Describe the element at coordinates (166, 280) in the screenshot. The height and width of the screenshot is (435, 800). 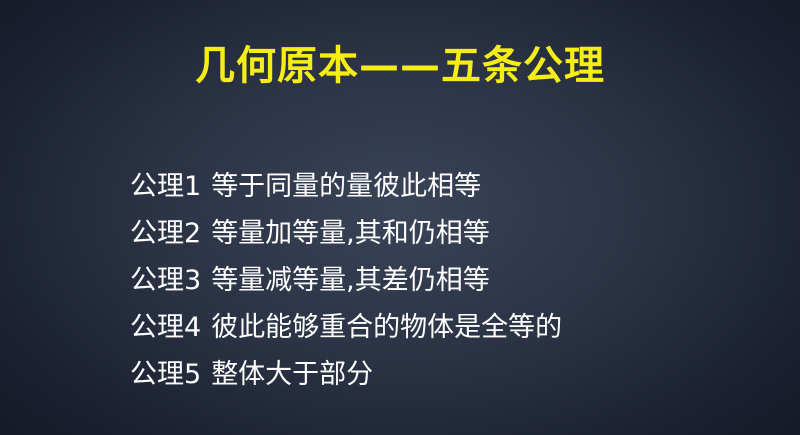
I see `axiom-label: 公理3` at that location.